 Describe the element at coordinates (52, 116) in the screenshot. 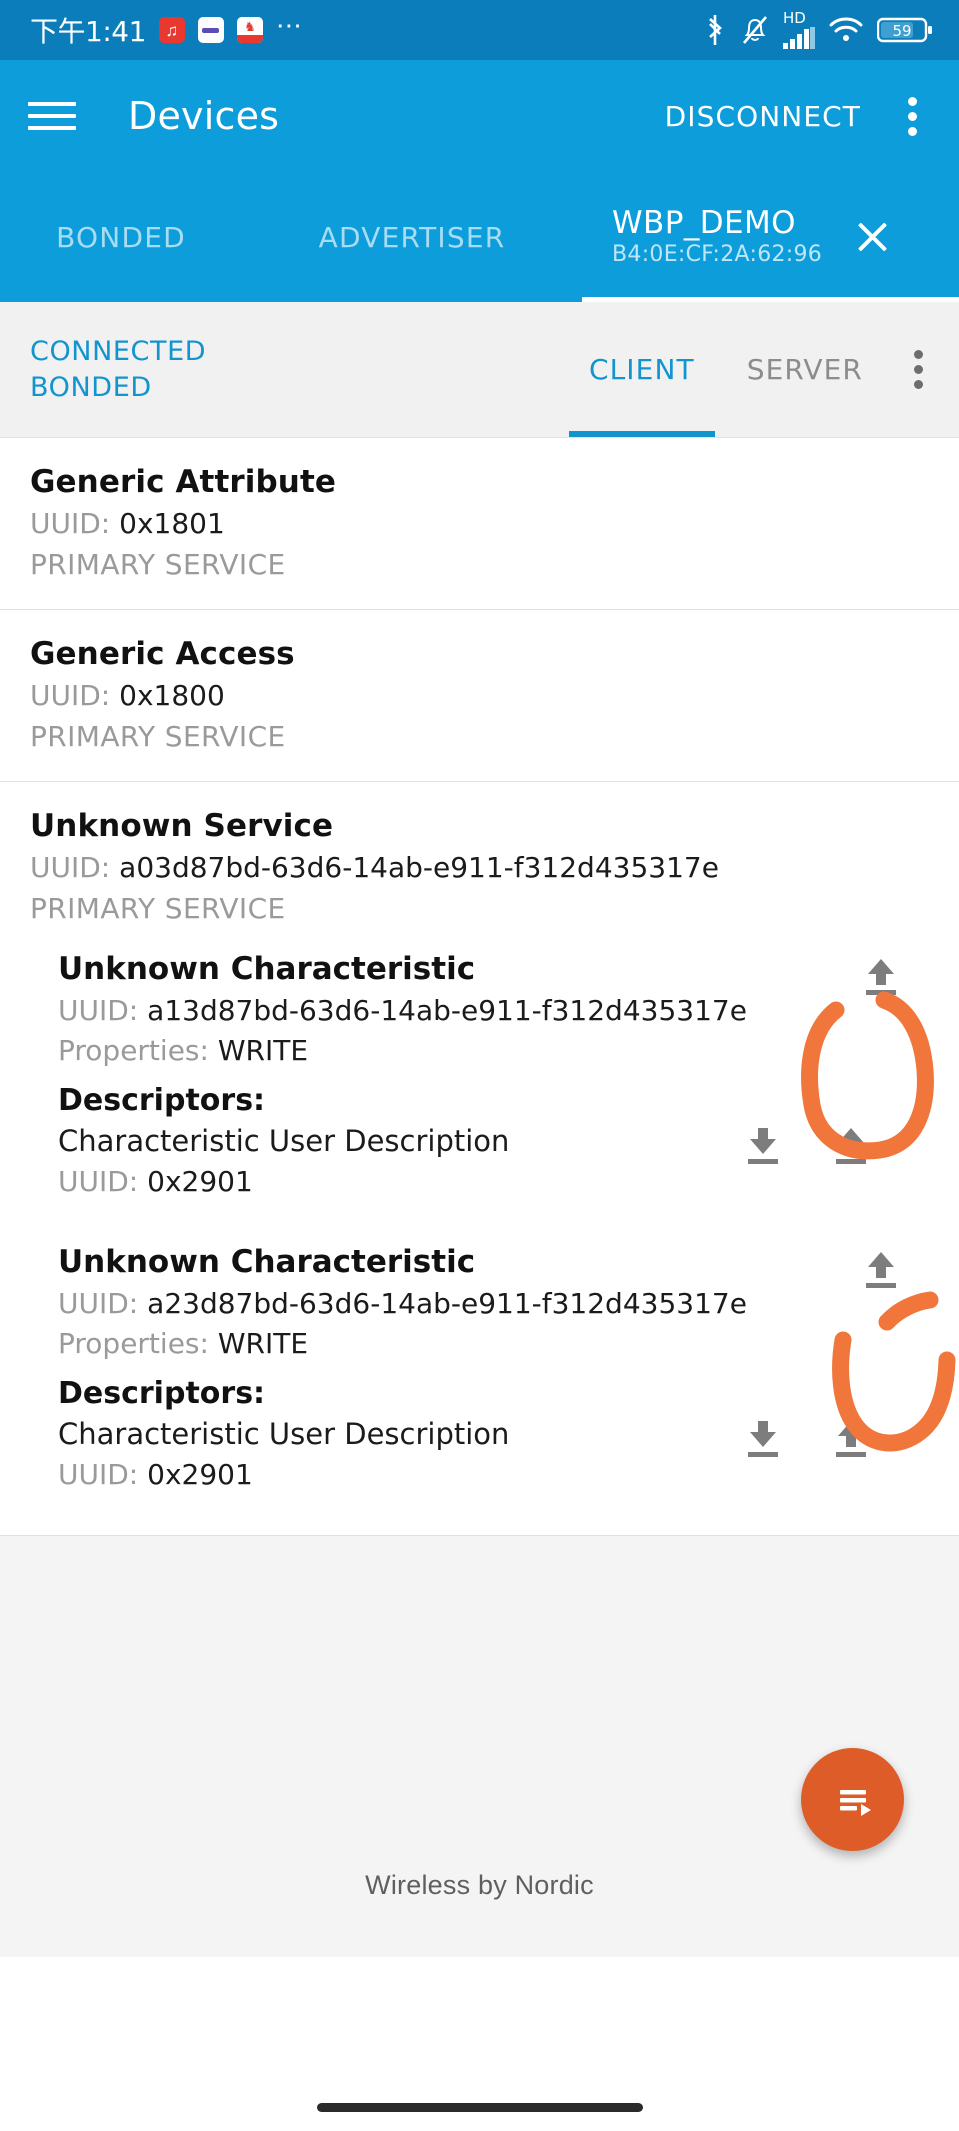

I see `hamburger-menu-icon` at that location.